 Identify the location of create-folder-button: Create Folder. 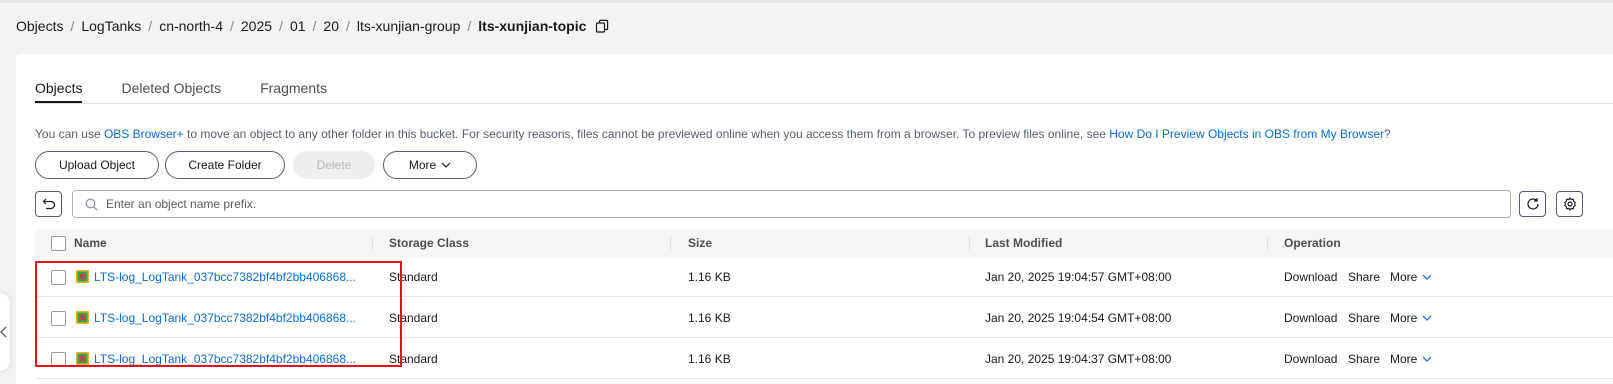
(225, 165).